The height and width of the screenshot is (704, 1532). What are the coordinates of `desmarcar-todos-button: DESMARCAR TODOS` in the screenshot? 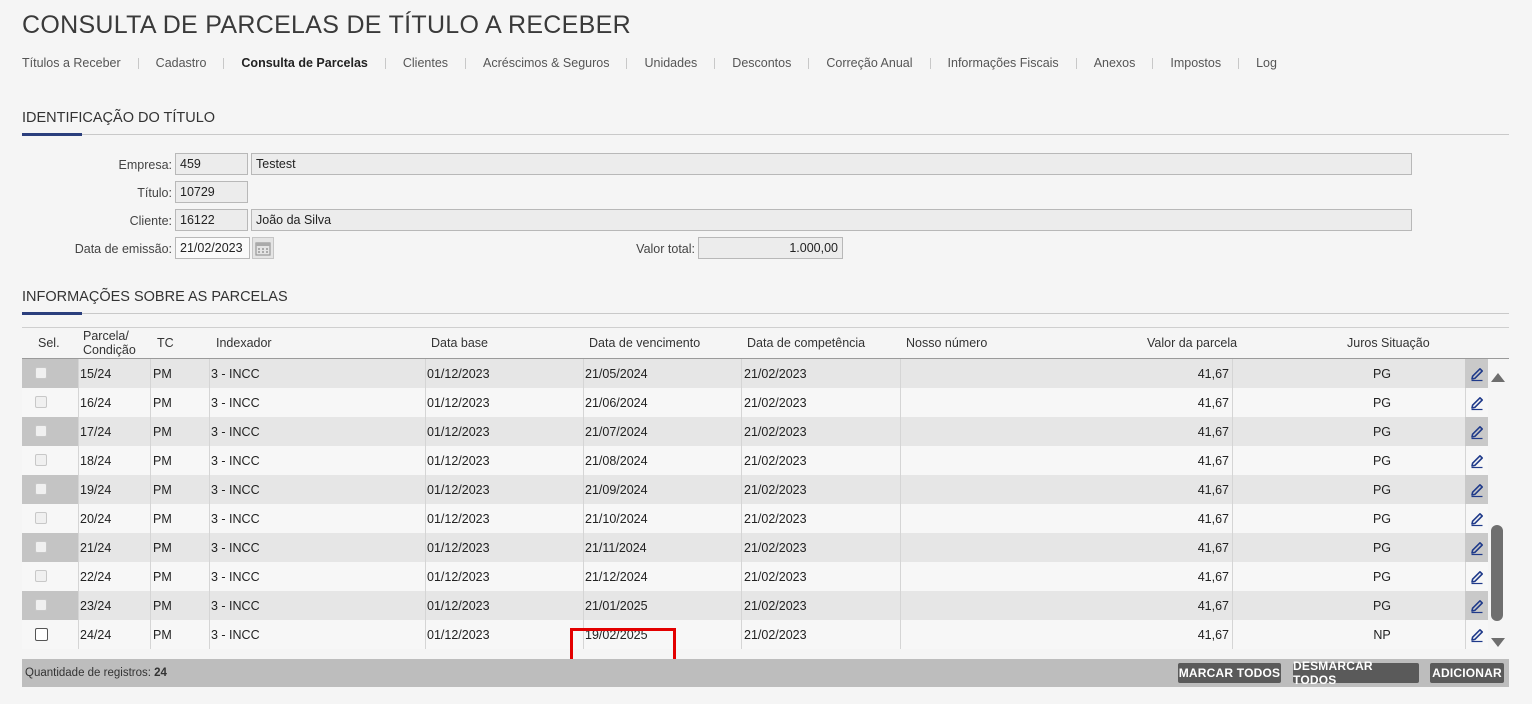 It's located at (1356, 673).